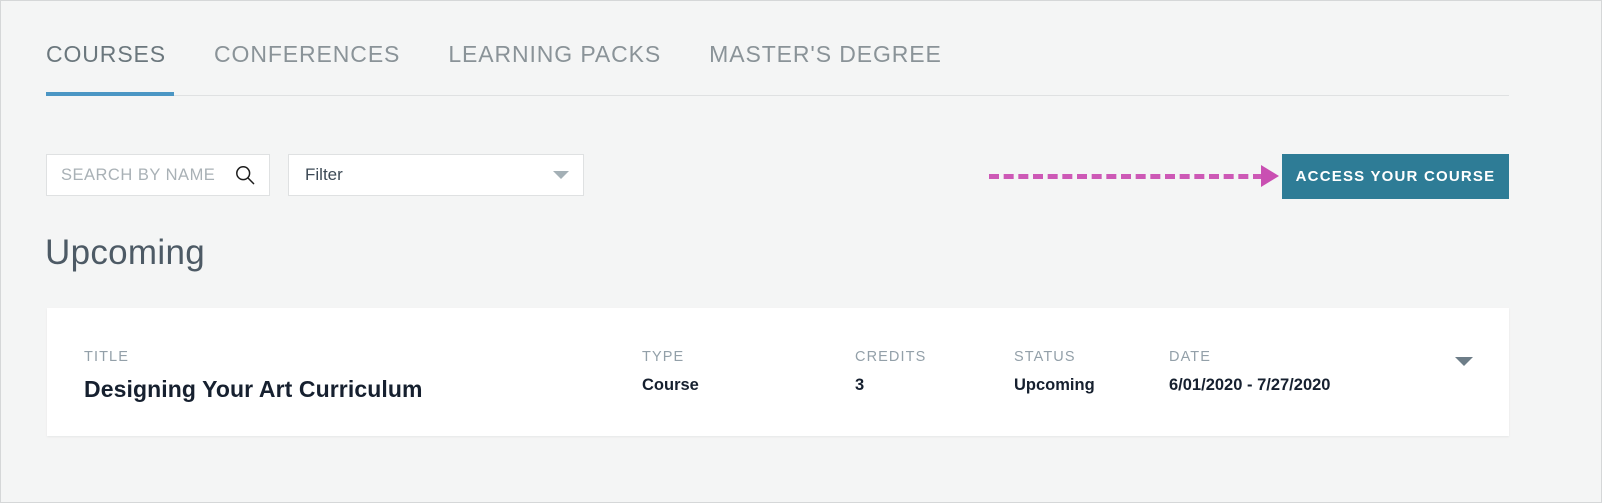  Describe the element at coordinates (147, 175) in the screenshot. I see `search-input` at that location.